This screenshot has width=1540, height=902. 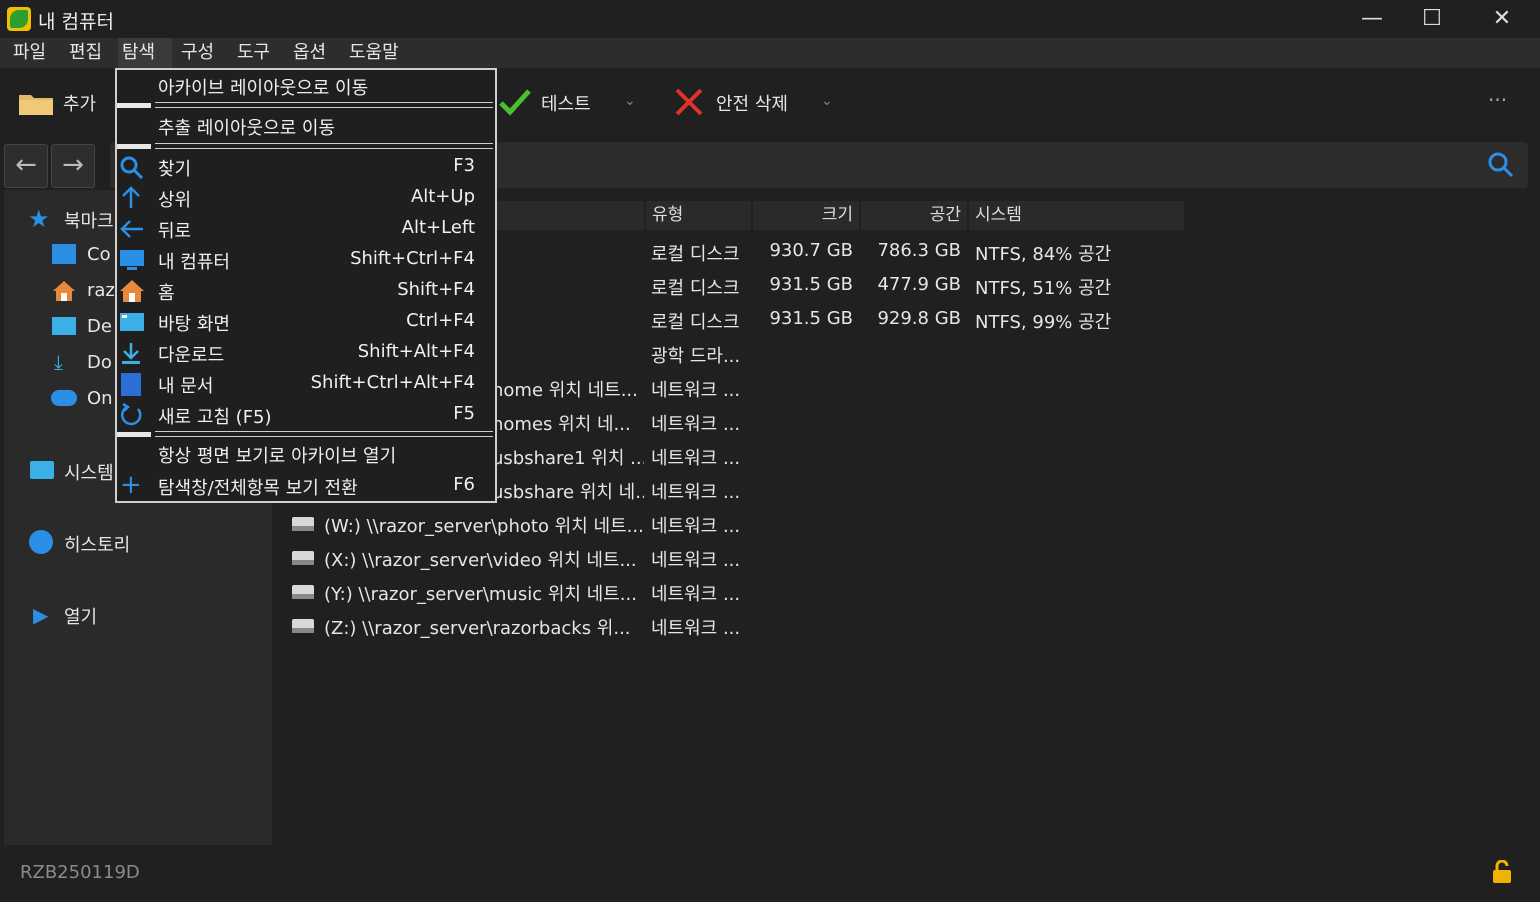 What do you see at coordinates (89, 220) in the screenshot?
I see `sidebar-bookmarks: 북마크` at bounding box center [89, 220].